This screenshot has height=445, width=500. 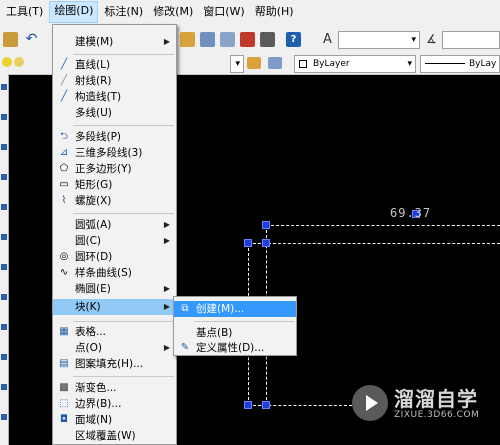 What do you see at coordinates (327, 39) in the screenshot?
I see `text-style-icon: A` at bounding box center [327, 39].